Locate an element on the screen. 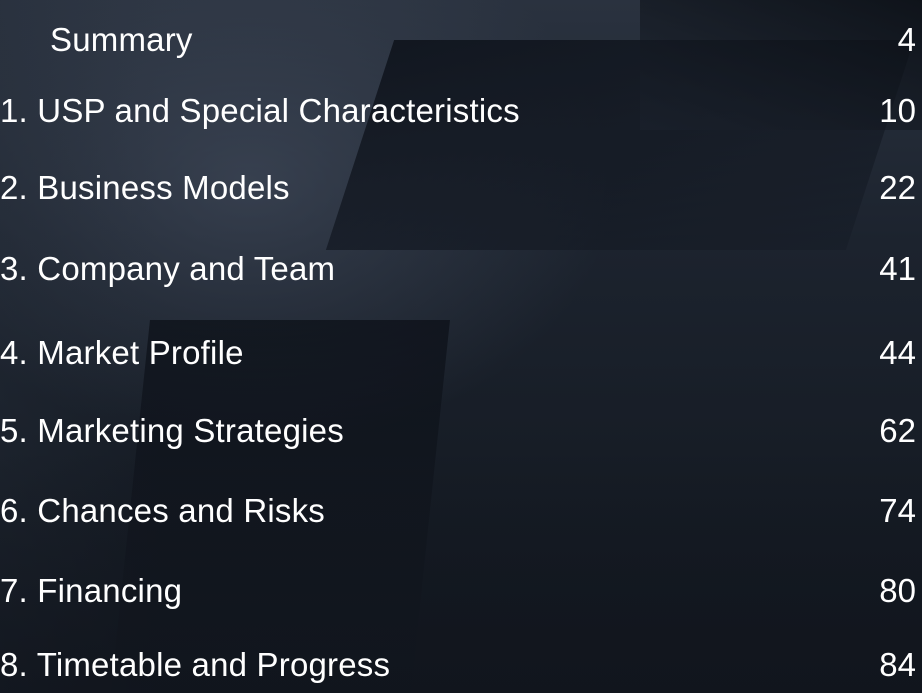 This screenshot has width=922, height=693. toc-entry-page: 22 is located at coordinates (897, 187).